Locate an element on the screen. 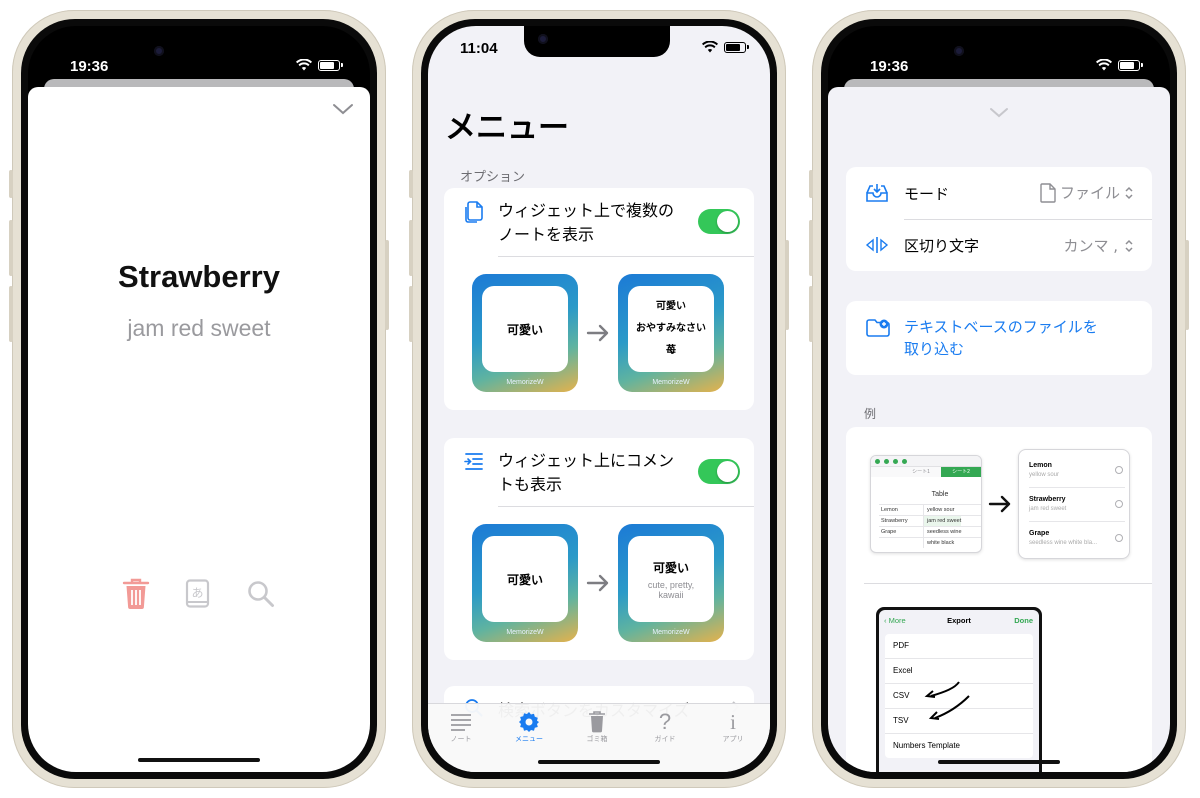 This screenshot has width=1200, height=798. sheet-tab: シート1 is located at coordinates (921, 472).